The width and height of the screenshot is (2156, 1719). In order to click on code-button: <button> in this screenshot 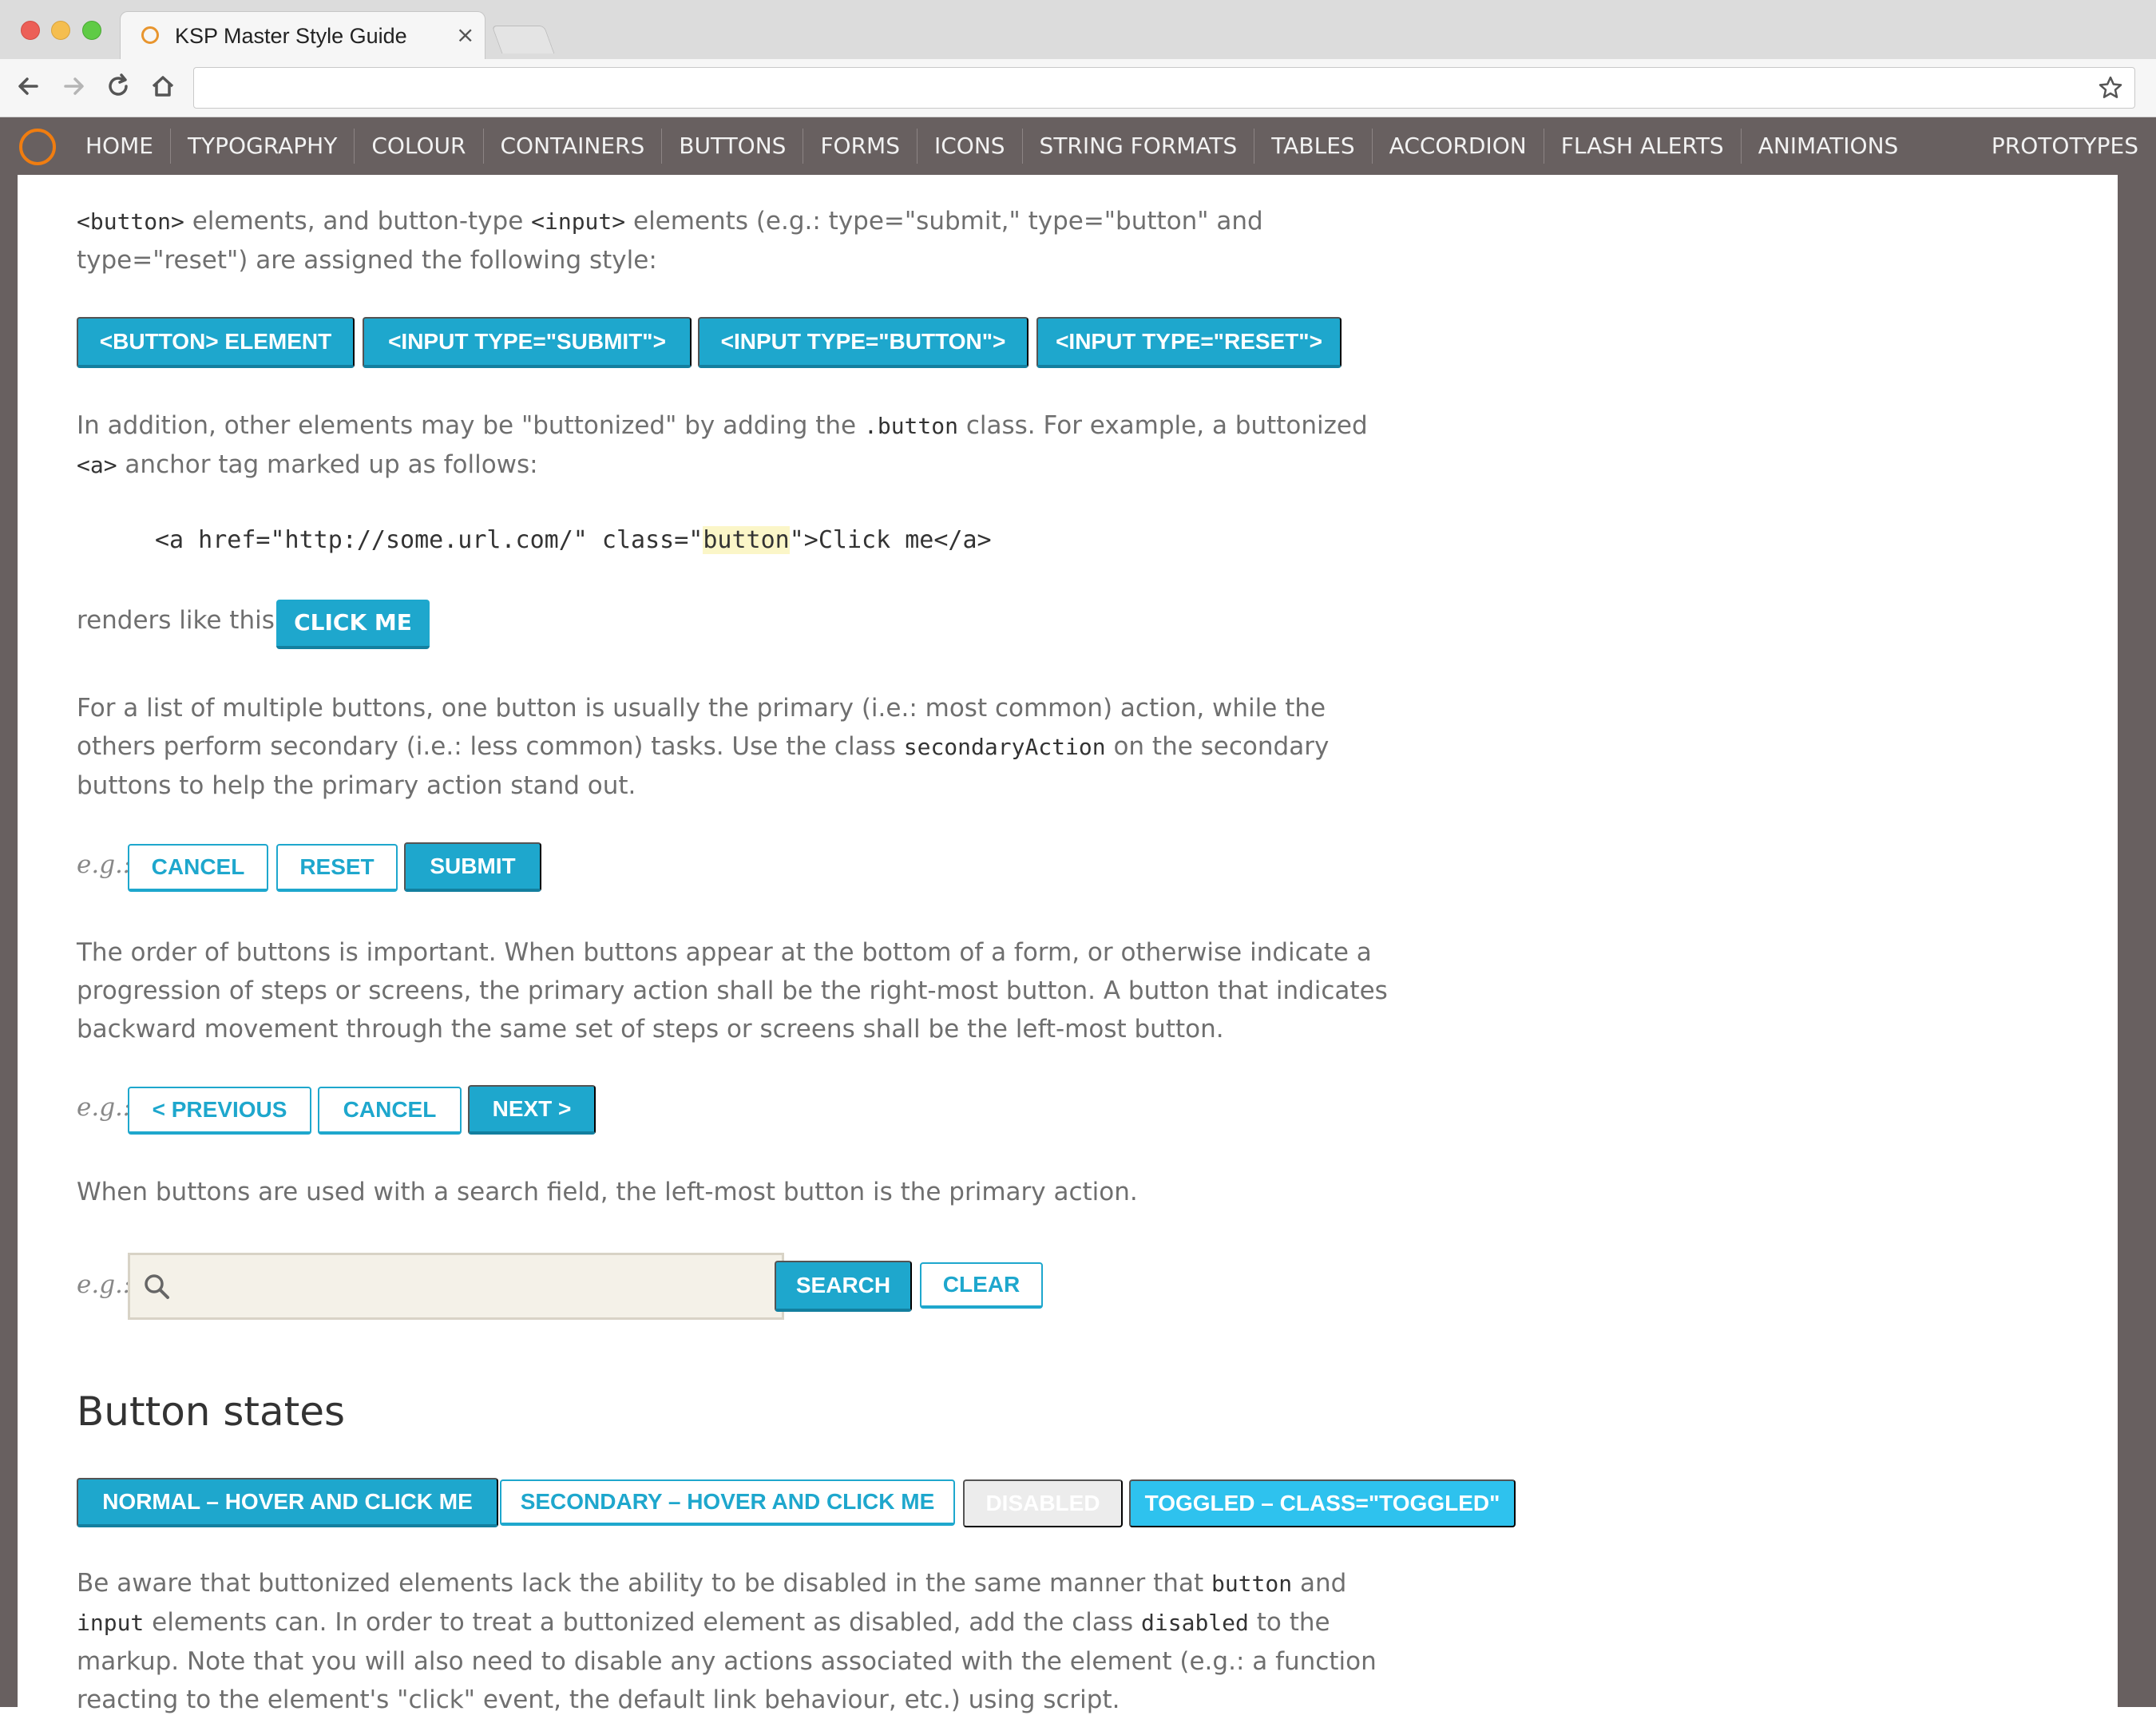, I will do `click(130, 221)`.